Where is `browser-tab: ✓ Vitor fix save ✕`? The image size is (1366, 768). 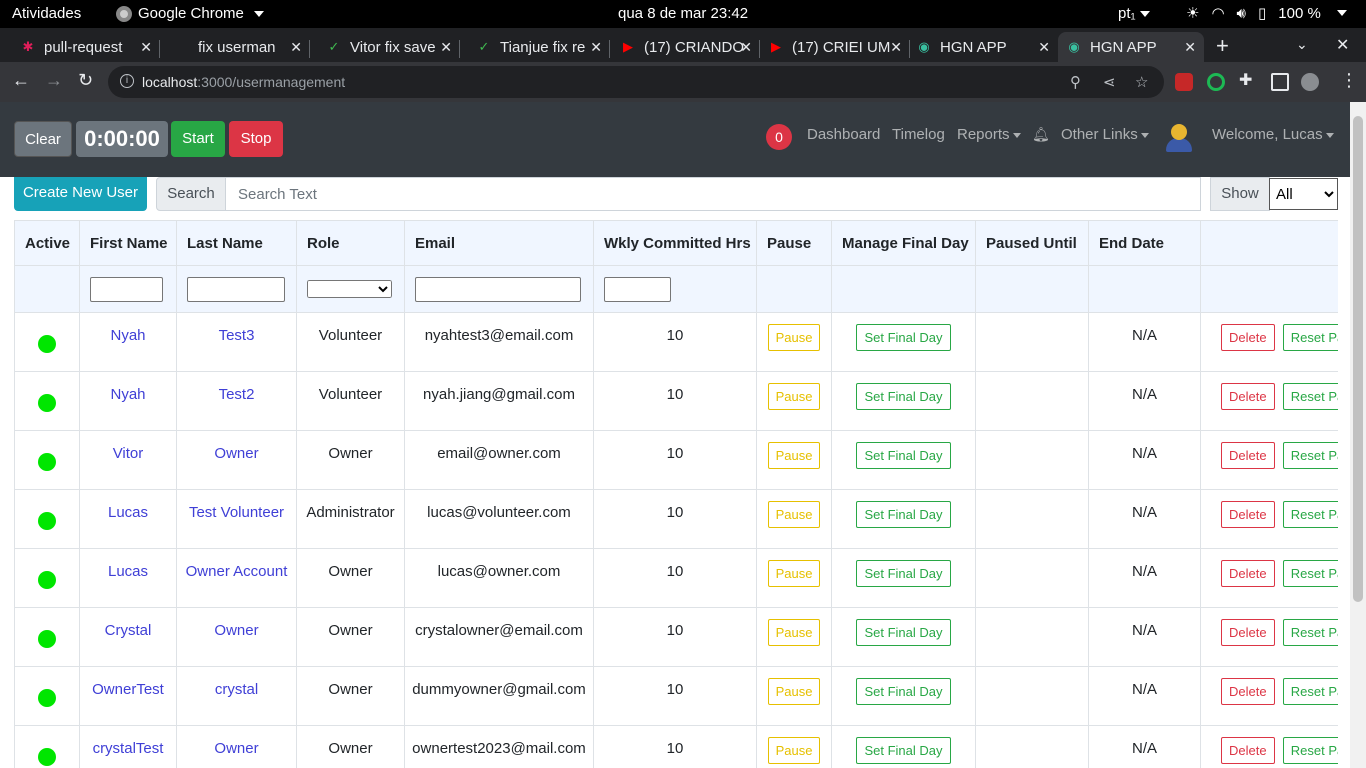
browser-tab: ✓ Vitor fix save ✕ is located at coordinates (385, 47).